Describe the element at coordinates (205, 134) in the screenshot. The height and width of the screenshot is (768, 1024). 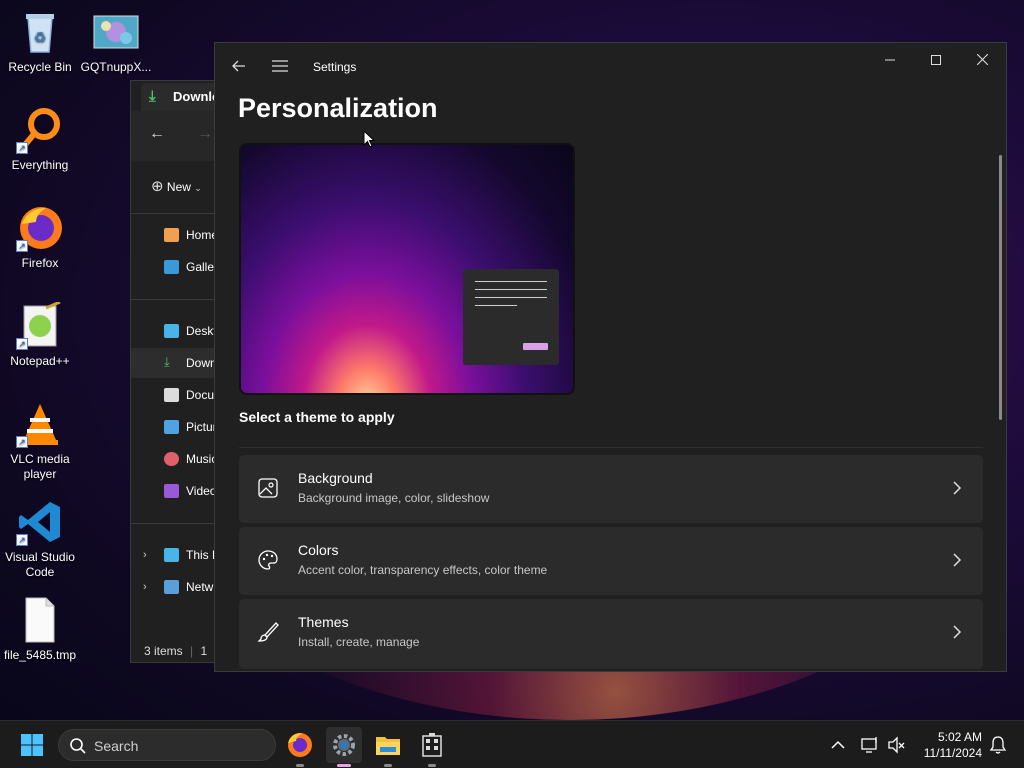
I see `forward-arrow-icon: →` at that location.